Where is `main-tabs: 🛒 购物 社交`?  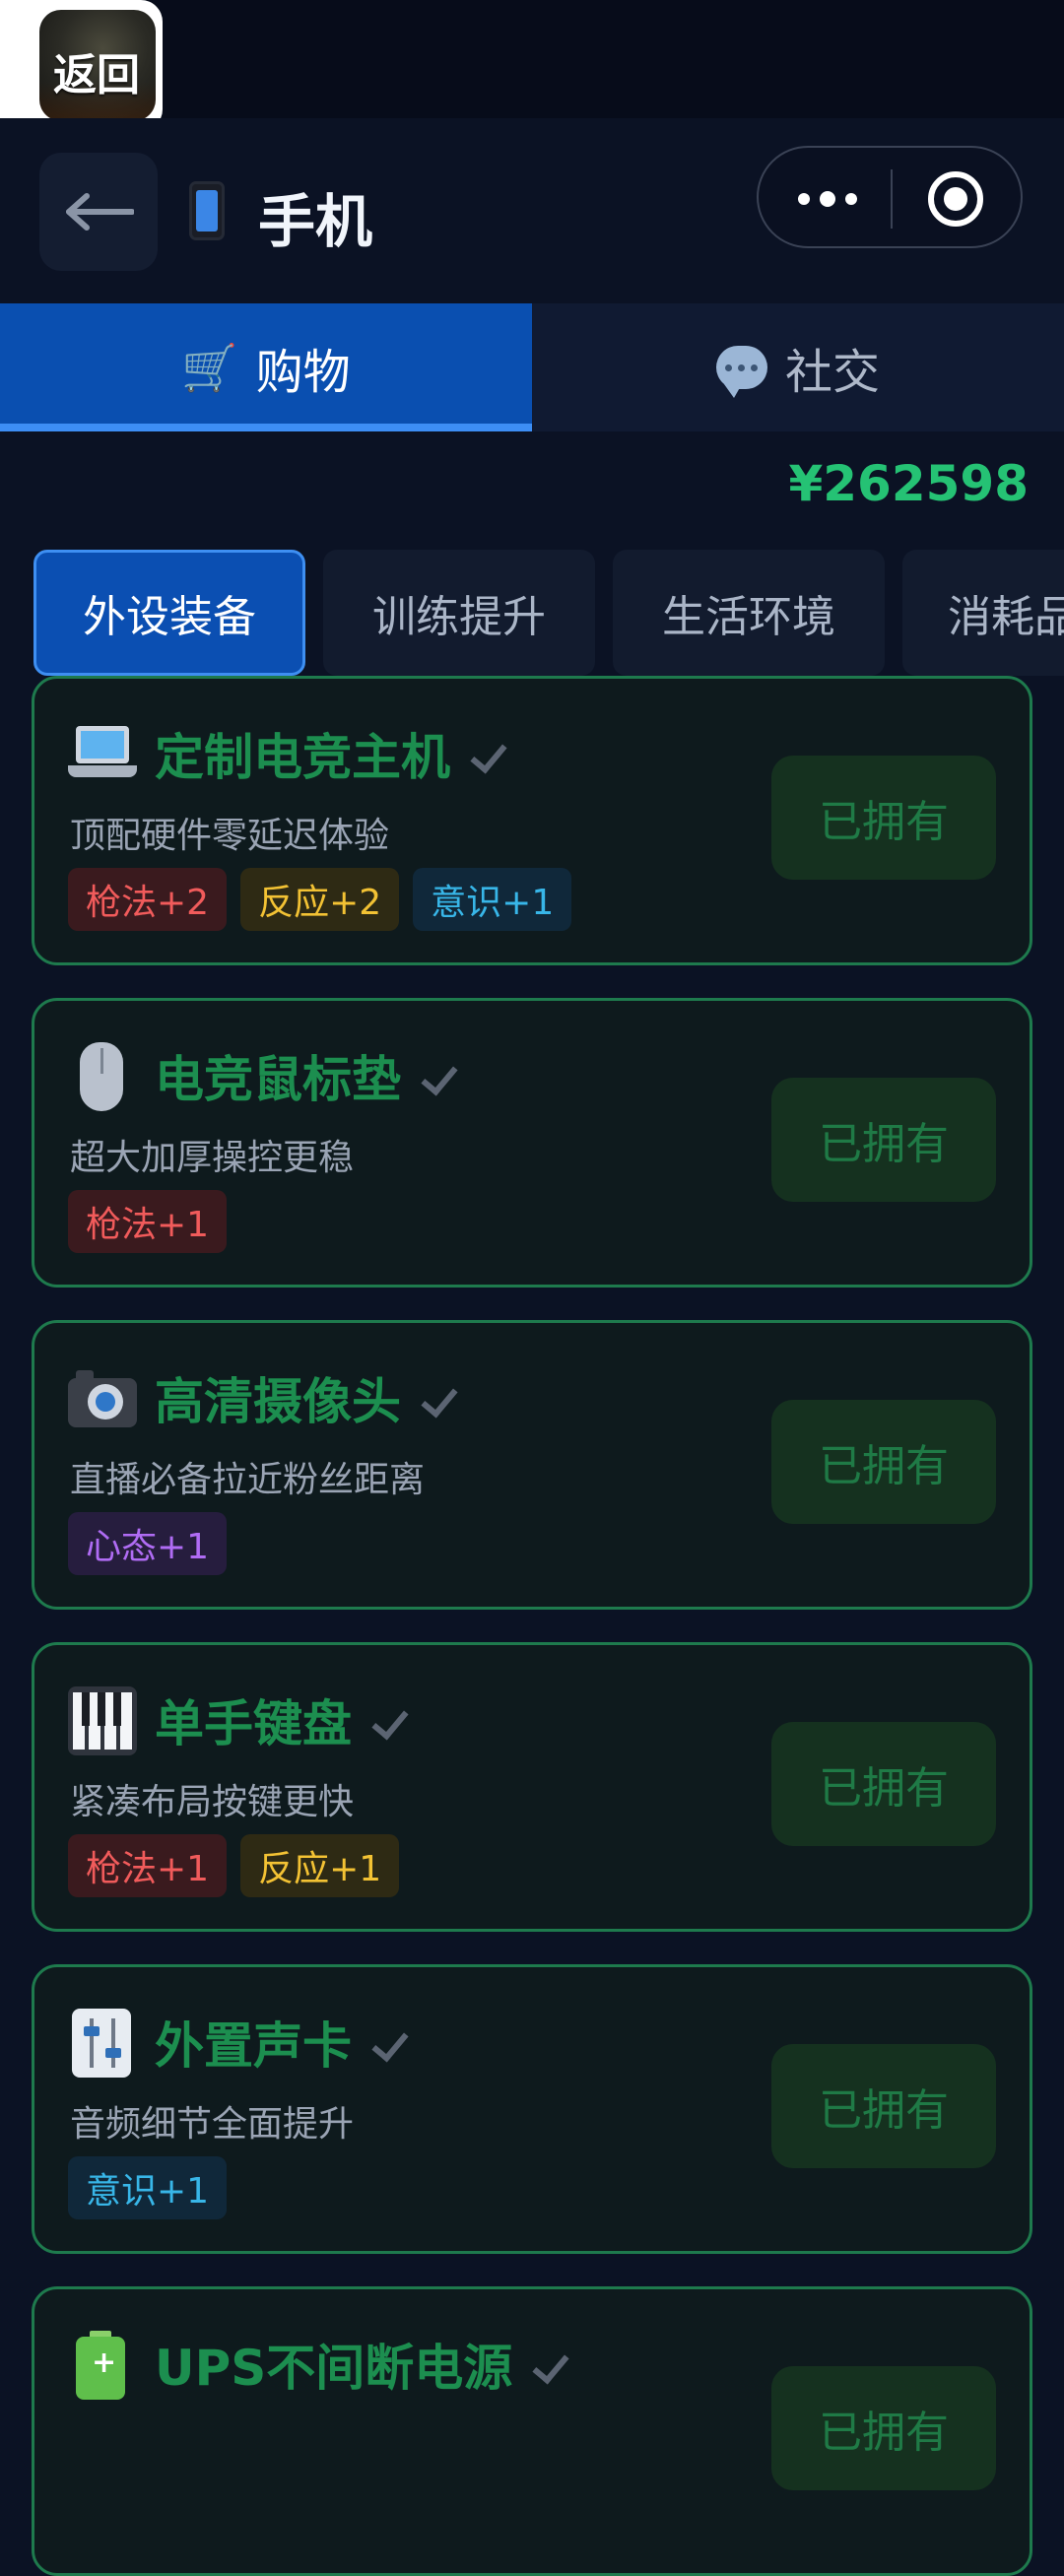 main-tabs: 🛒 购物 社交 is located at coordinates (532, 367).